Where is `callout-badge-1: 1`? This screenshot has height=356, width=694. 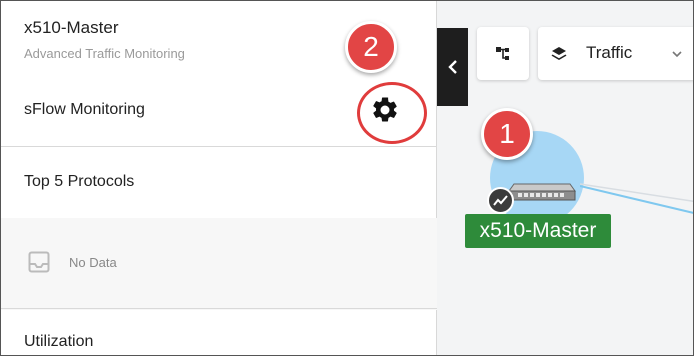
callout-badge-1: 1 is located at coordinates (507, 134).